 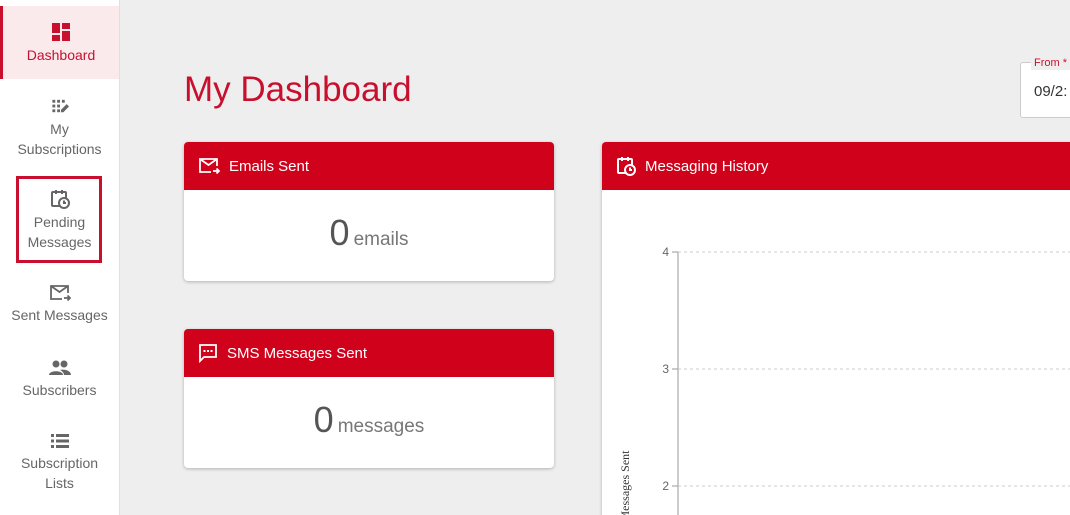 What do you see at coordinates (339, 232) in the screenshot?
I see `emails-count: 0` at bounding box center [339, 232].